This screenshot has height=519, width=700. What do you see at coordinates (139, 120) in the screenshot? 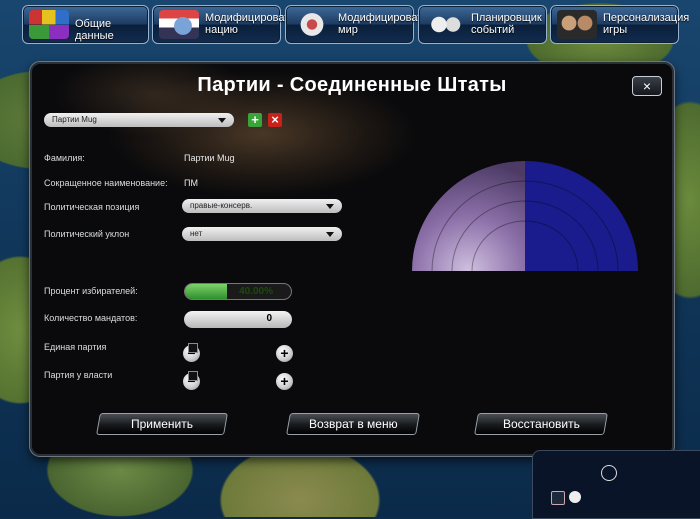
I see `party-select: Партии Mug` at bounding box center [139, 120].